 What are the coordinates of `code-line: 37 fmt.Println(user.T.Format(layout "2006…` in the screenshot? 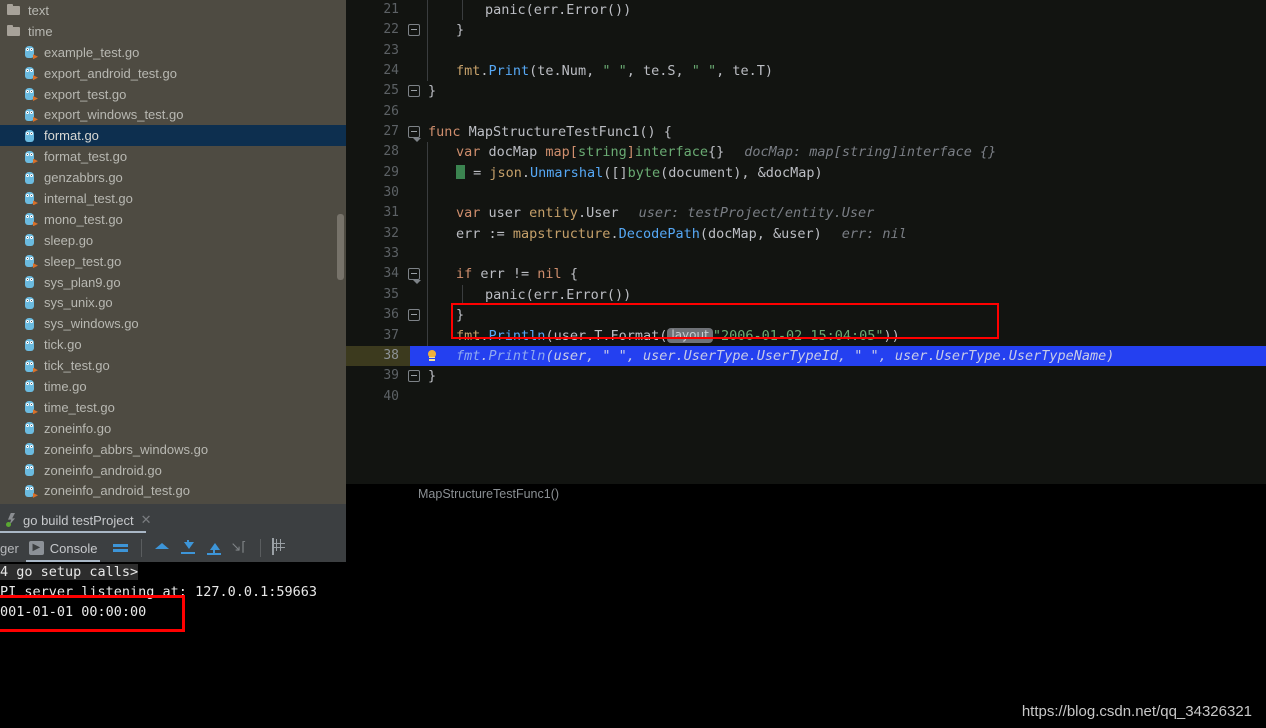 It's located at (806, 335).